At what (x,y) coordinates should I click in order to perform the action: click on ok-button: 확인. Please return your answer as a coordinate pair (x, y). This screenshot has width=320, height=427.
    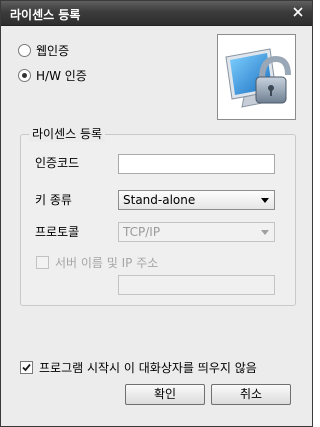
    Looking at the image, I should click on (165, 394).